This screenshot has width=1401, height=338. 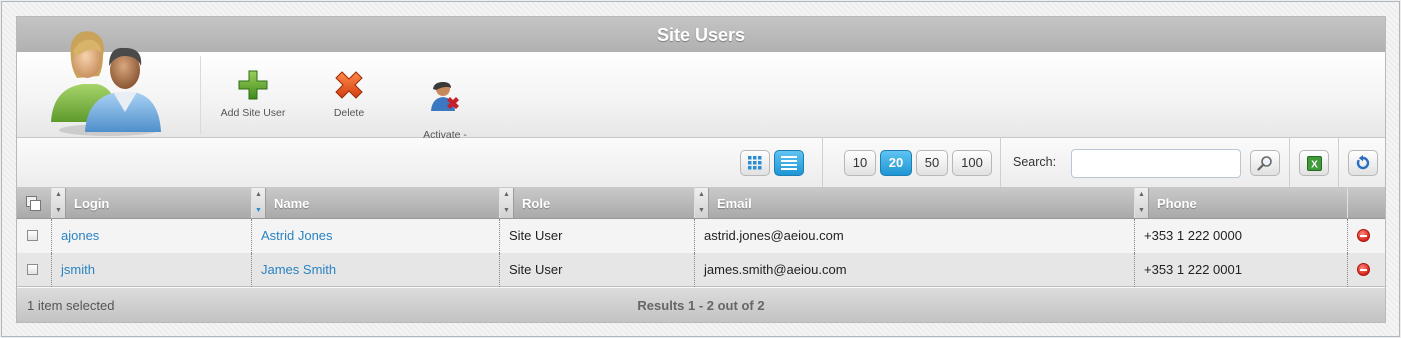 I want to click on search-label: Search:, so click(x=1035, y=162).